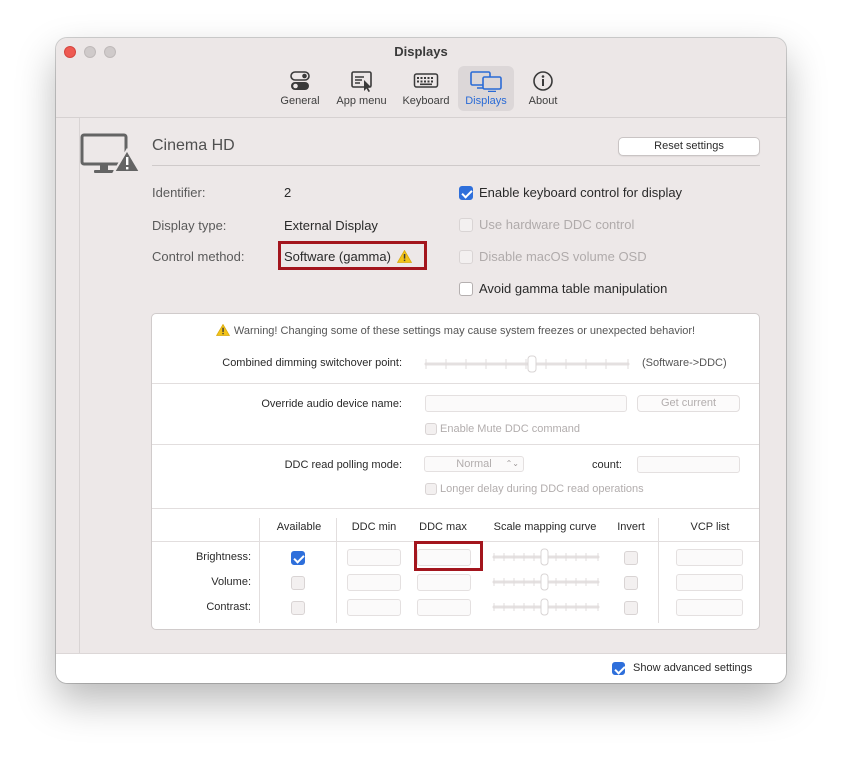 This screenshot has width=842, height=757. What do you see at coordinates (343, 465) in the screenshot?
I see `polling-mode-label: DDC read polling mode:` at bounding box center [343, 465].